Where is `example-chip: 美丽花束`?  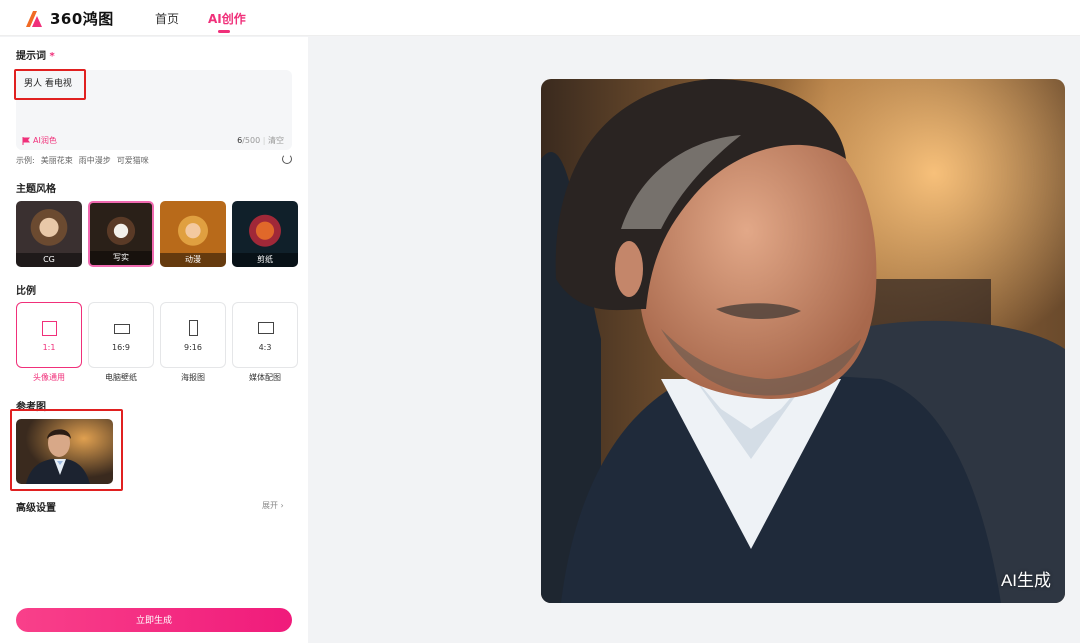
example-chip: 美丽花束 is located at coordinates (57, 160).